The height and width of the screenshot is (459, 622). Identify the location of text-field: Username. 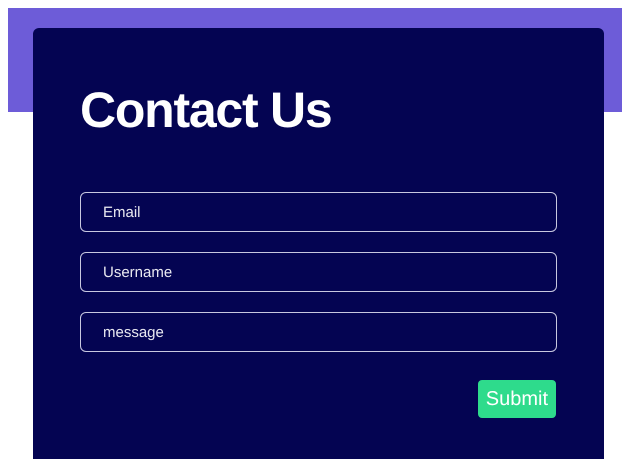
(318, 272).